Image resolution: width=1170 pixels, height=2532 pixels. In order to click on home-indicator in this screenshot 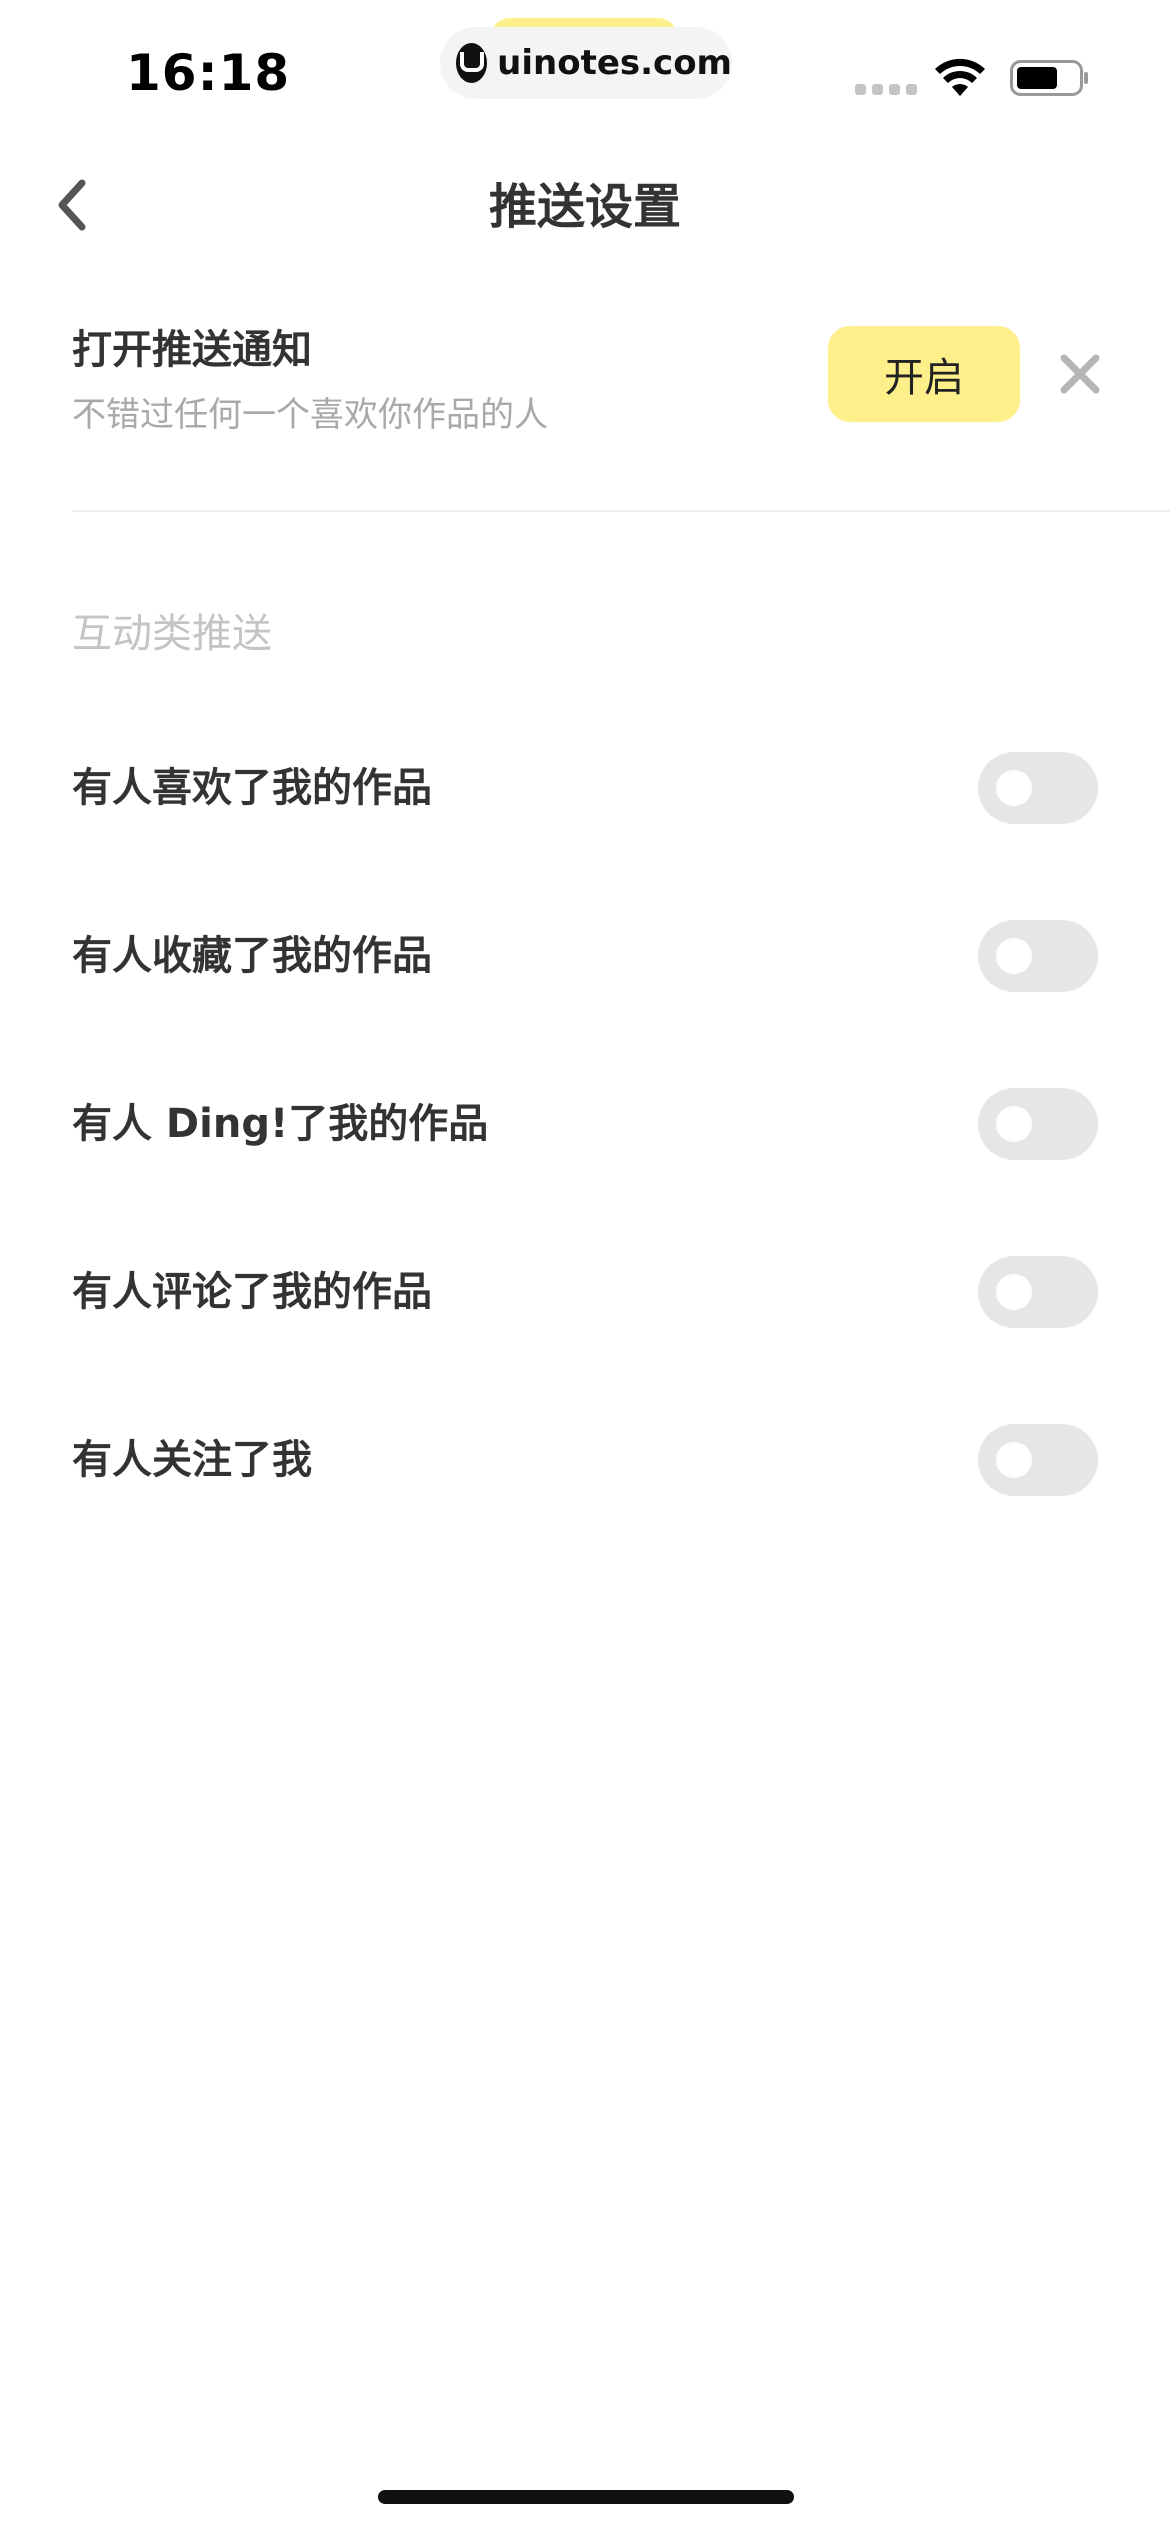, I will do `click(586, 2497)`.